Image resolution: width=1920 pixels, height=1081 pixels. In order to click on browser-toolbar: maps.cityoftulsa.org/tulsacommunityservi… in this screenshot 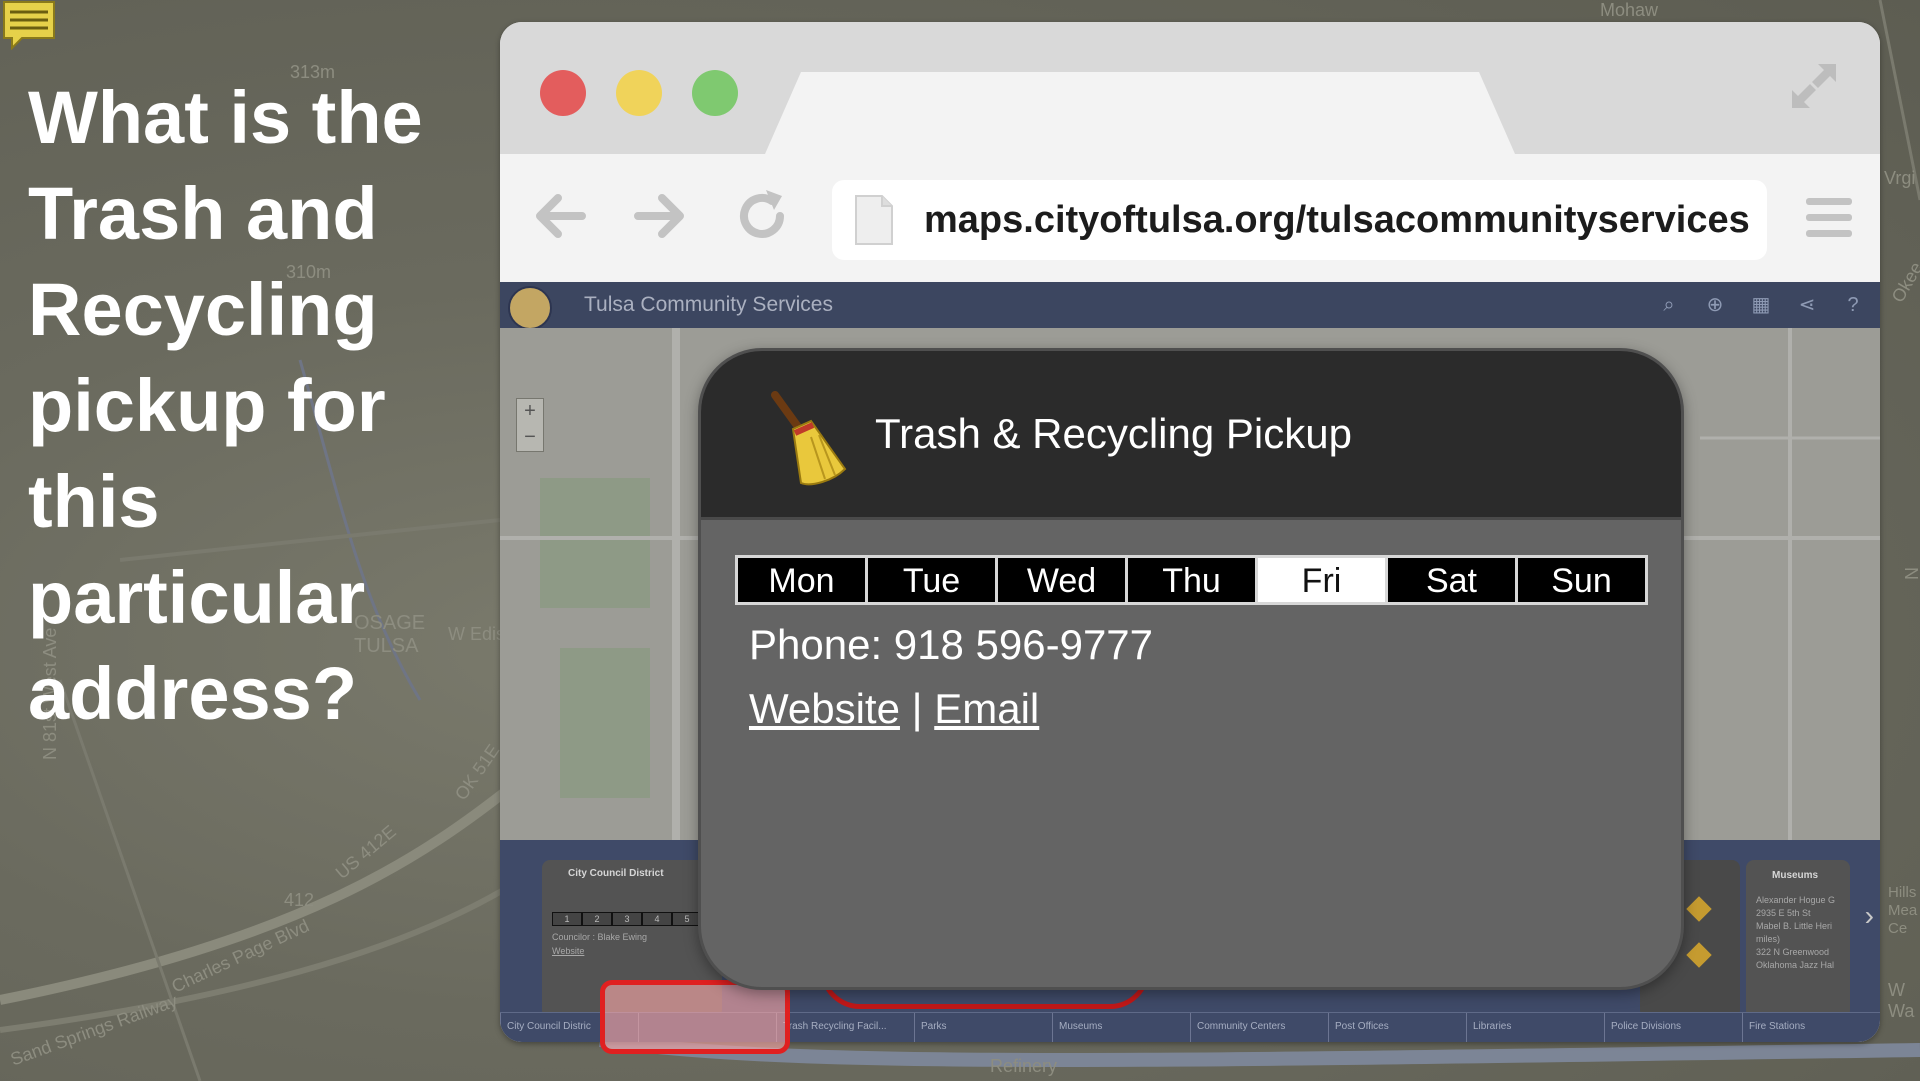, I will do `click(1190, 218)`.